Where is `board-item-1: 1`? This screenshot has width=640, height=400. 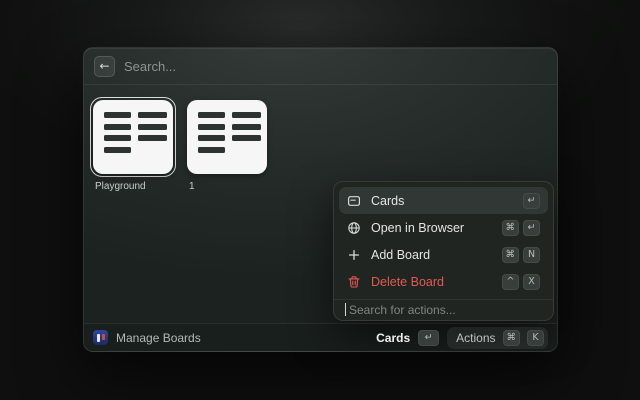 board-item-1: 1 is located at coordinates (227, 144).